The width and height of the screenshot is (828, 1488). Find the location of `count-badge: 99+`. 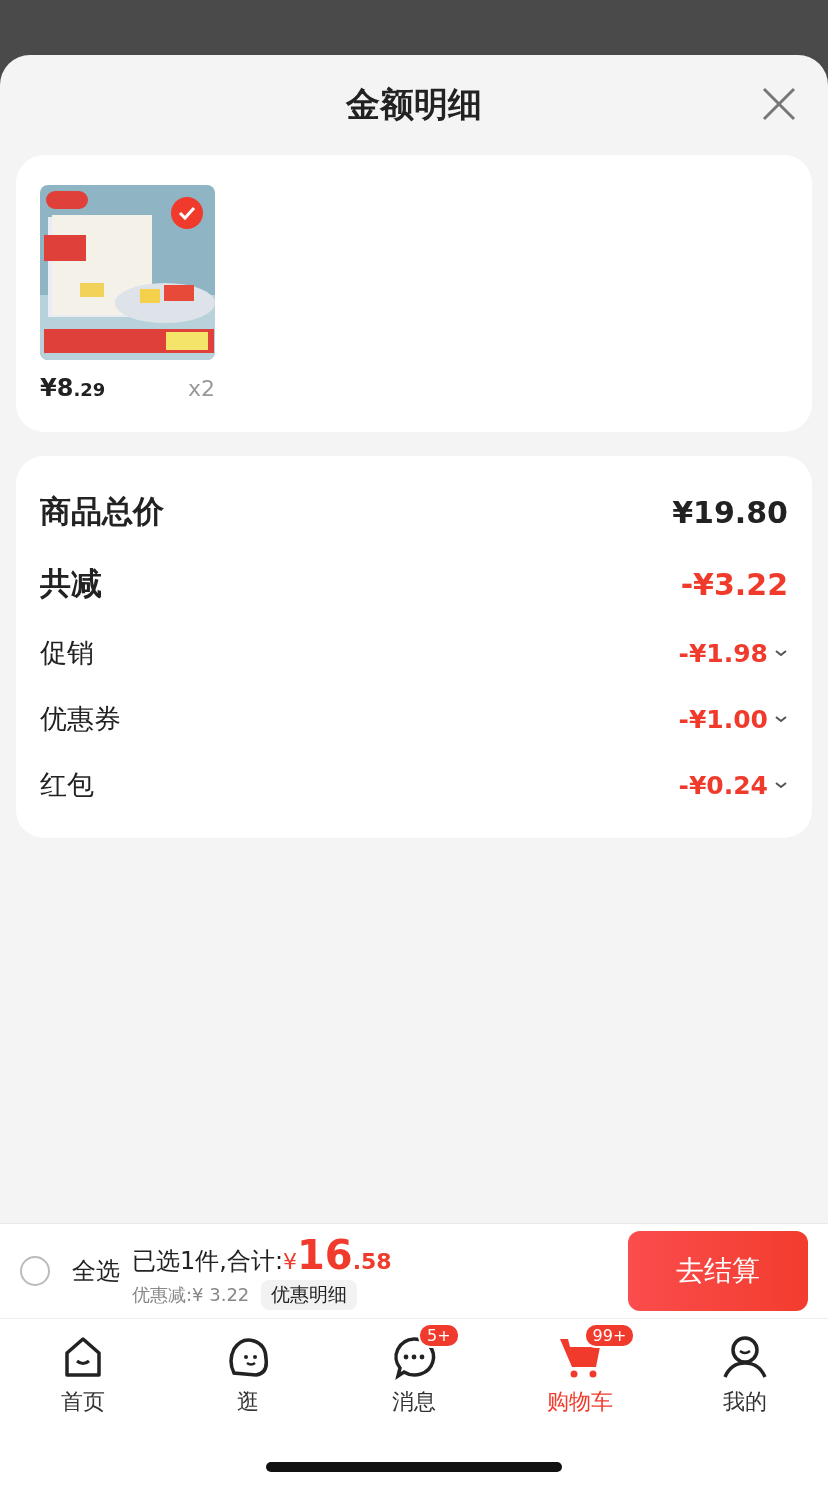

count-badge: 99+ is located at coordinates (609, 1335).